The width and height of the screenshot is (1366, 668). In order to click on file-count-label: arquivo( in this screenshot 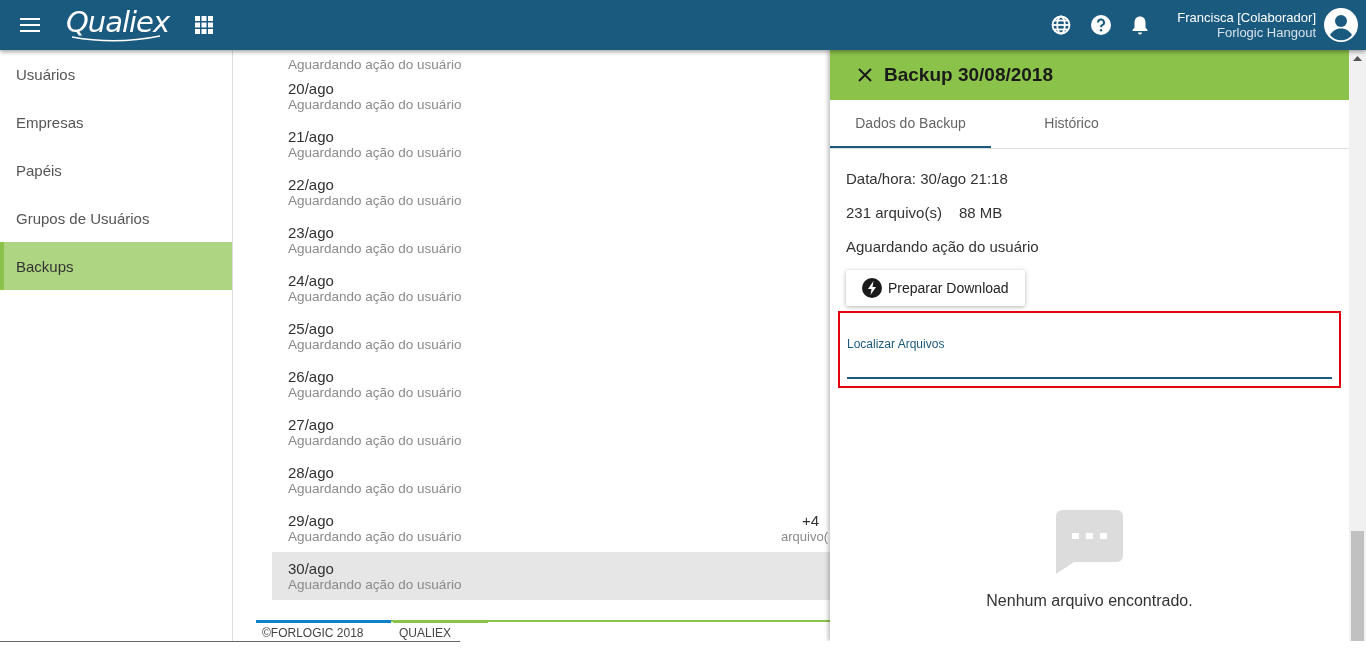, I will do `click(804, 536)`.